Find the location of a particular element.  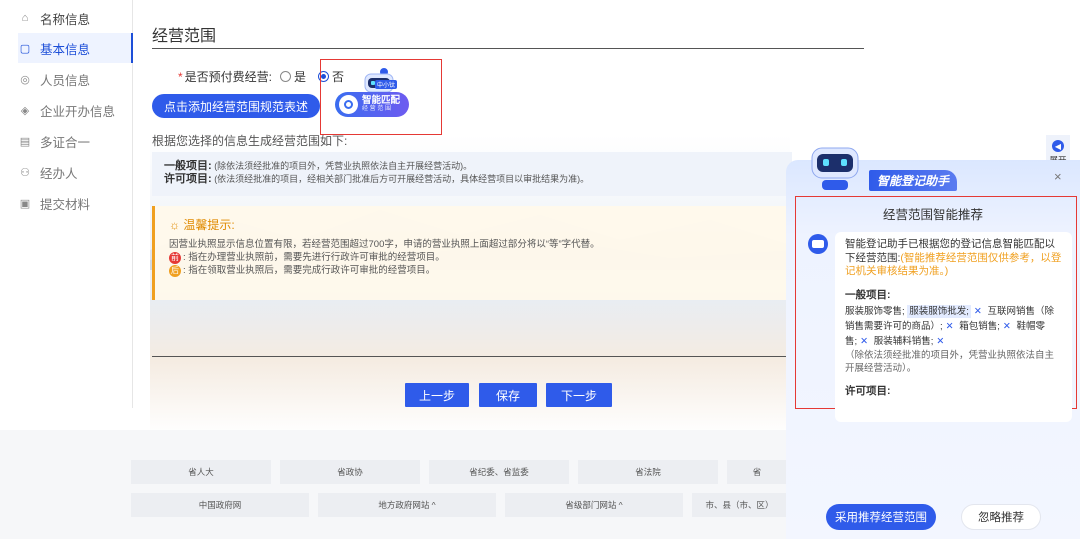

footer-link: 省政协 is located at coordinates (350, 472).